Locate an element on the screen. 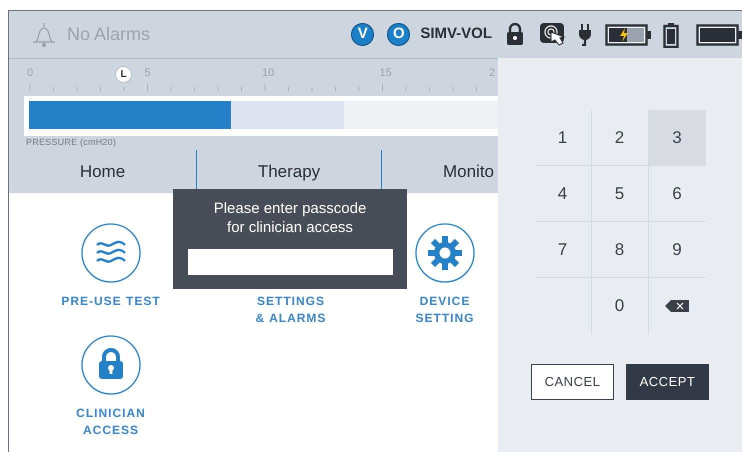 This screenshot has width=742, height=452. tile-label: SETTINGS & ALARMS is located at coordinates (291, 310).